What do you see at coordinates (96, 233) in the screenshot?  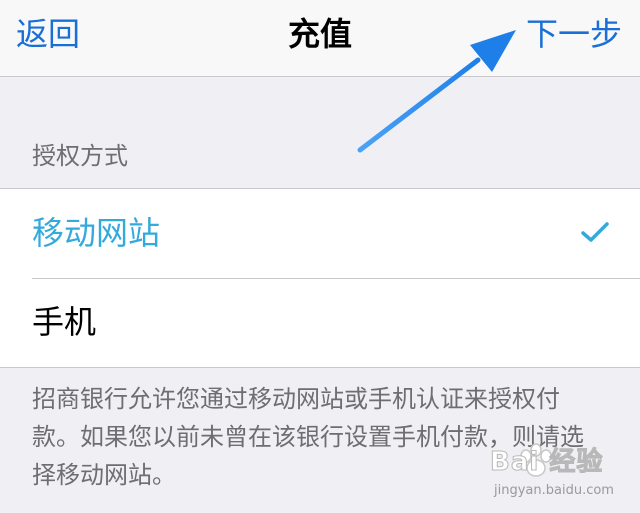 I see `option-label: 移动网站` at bounding box center [96, 233].